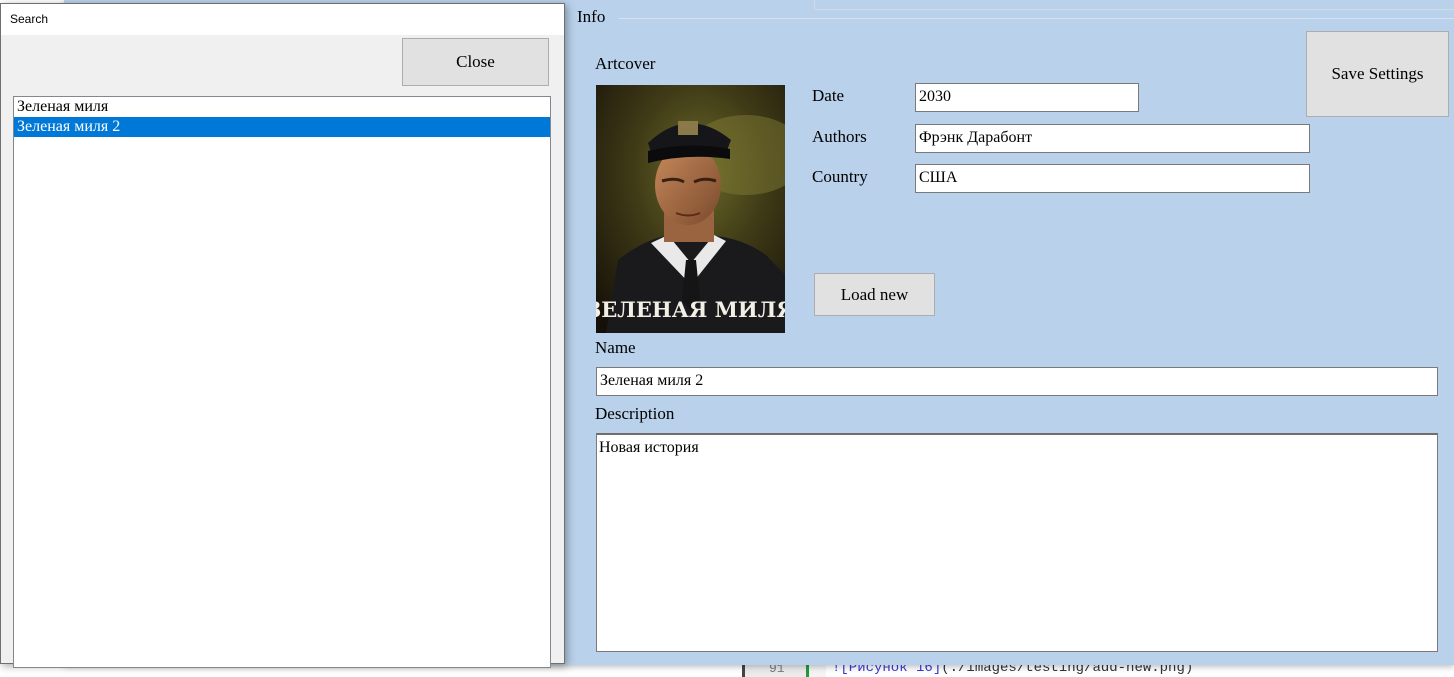 This screenshot has height=677, width=1454. What do you see at coordinates (635, 413) in the screenshot?
I see `description-label: Description` at bounding box center [635, 413].